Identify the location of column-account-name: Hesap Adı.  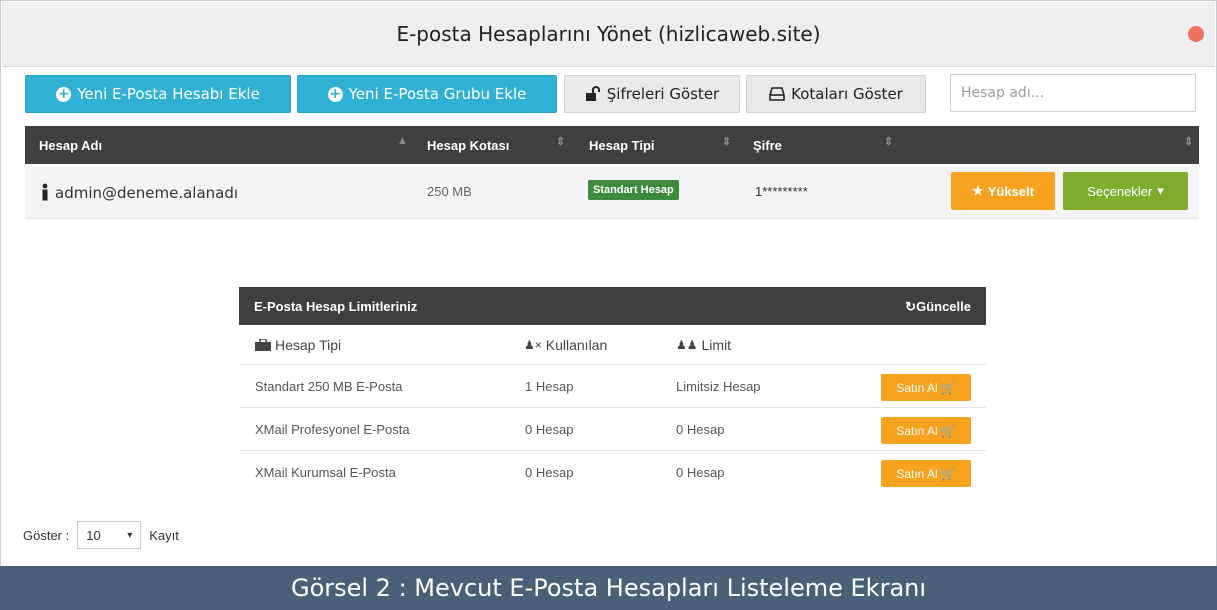
(70, 145).